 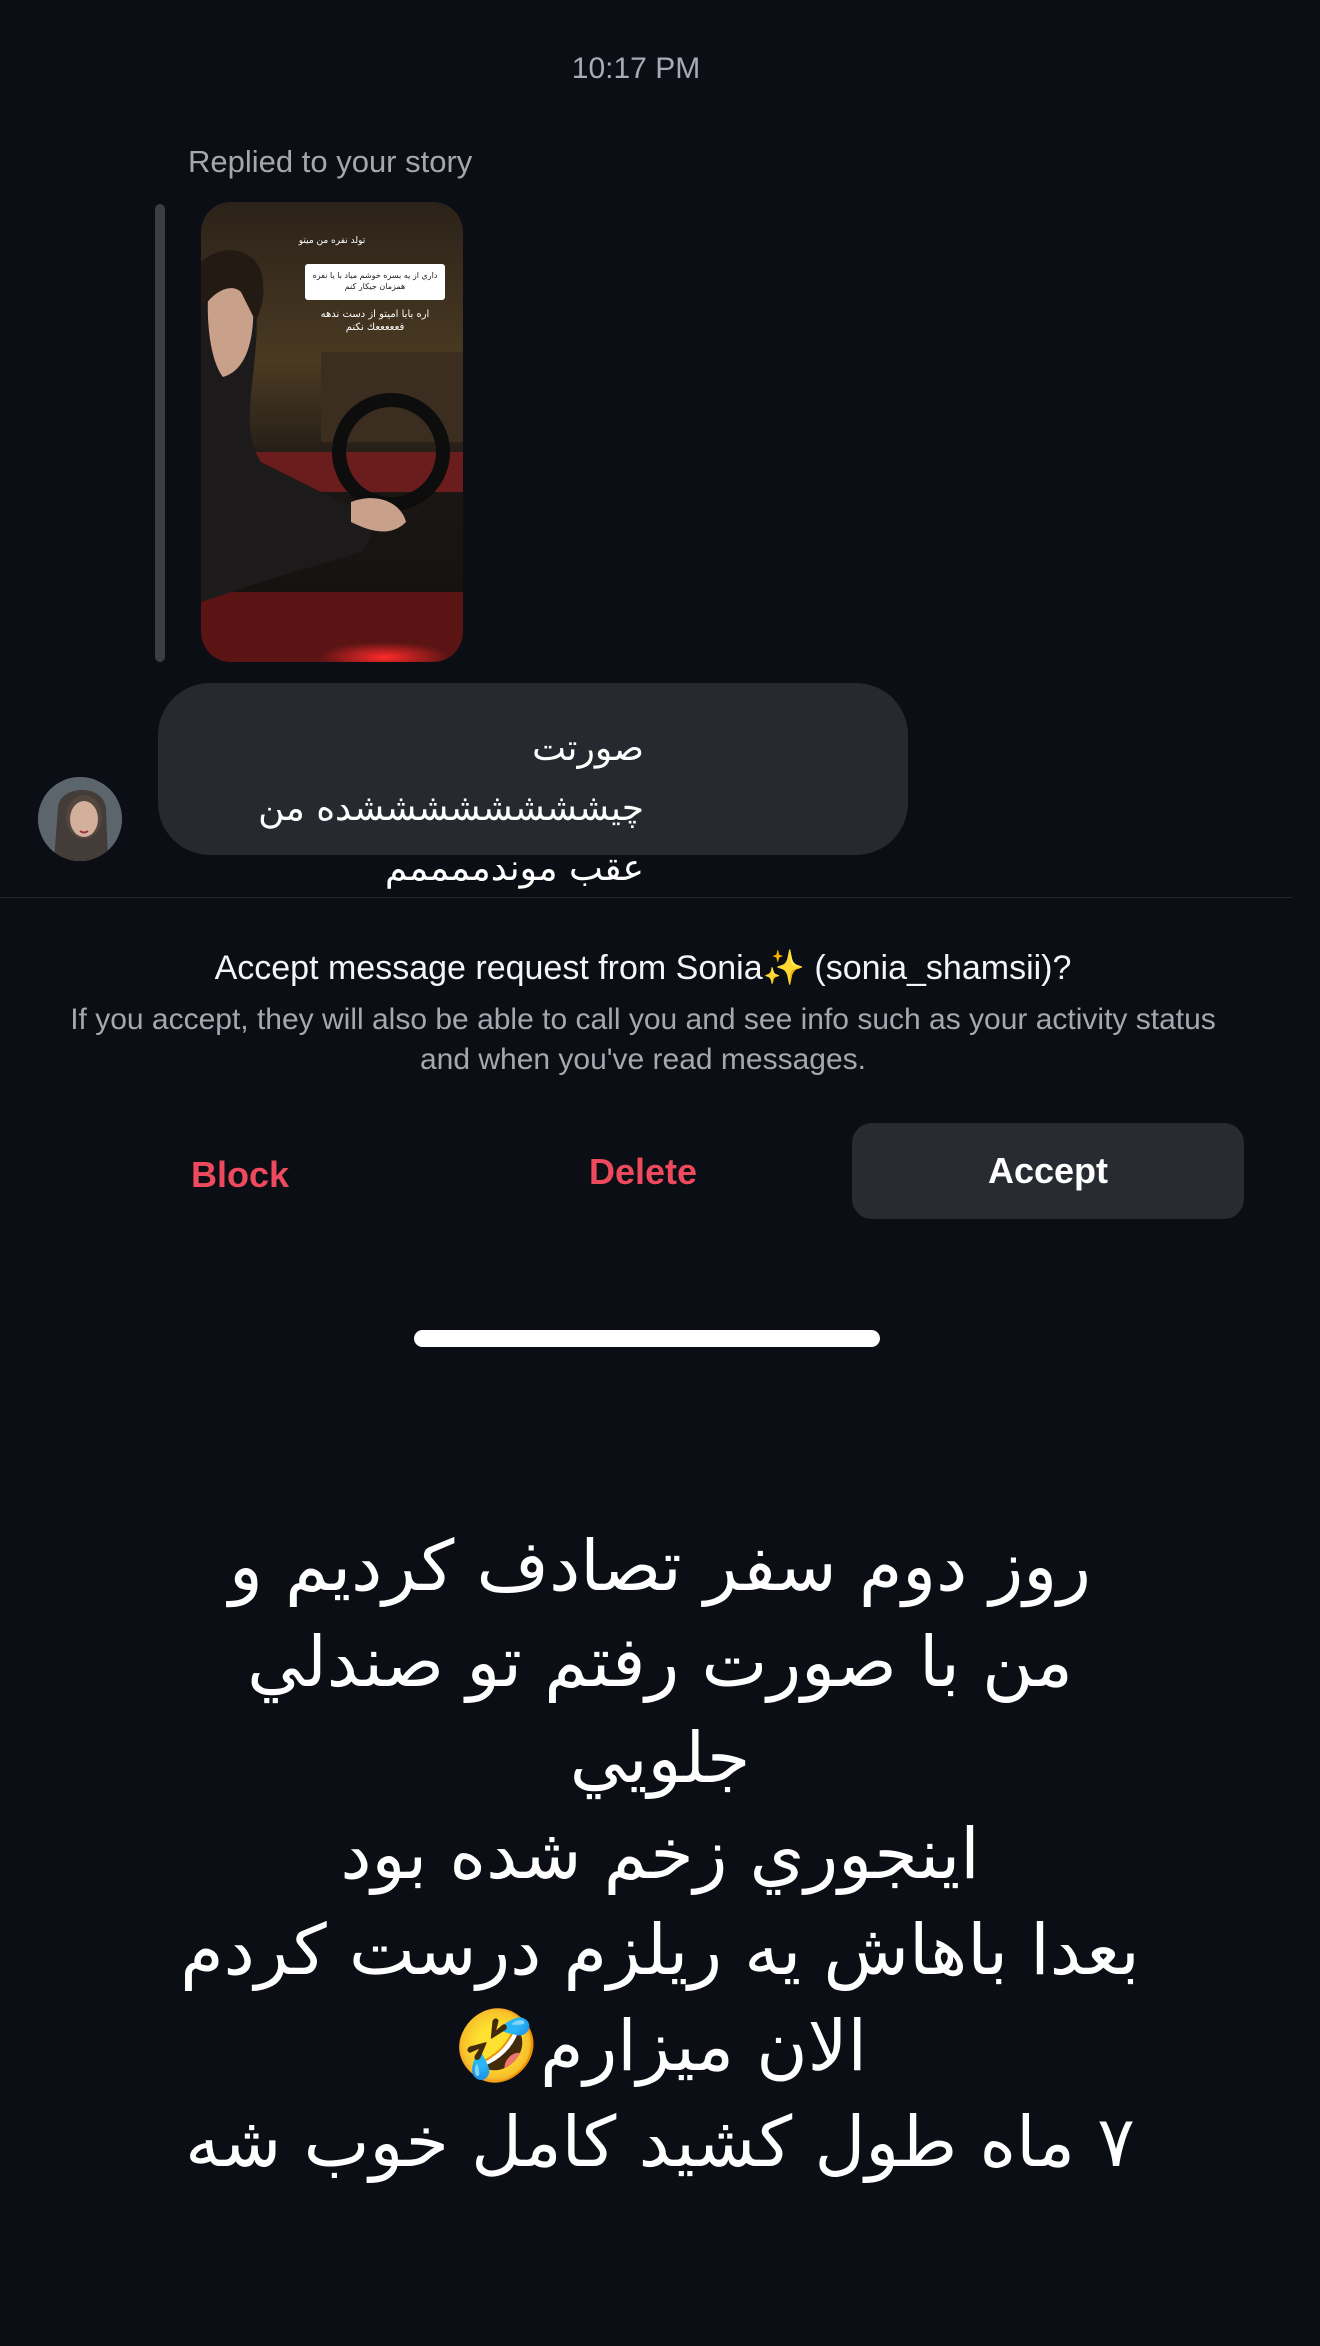 What do you see at coordinates (660, 1950) in the screenshot?
I see `caption-line: بعدا باهاش يه ريلزم درست كردم` at bounding box center [660, 1950].